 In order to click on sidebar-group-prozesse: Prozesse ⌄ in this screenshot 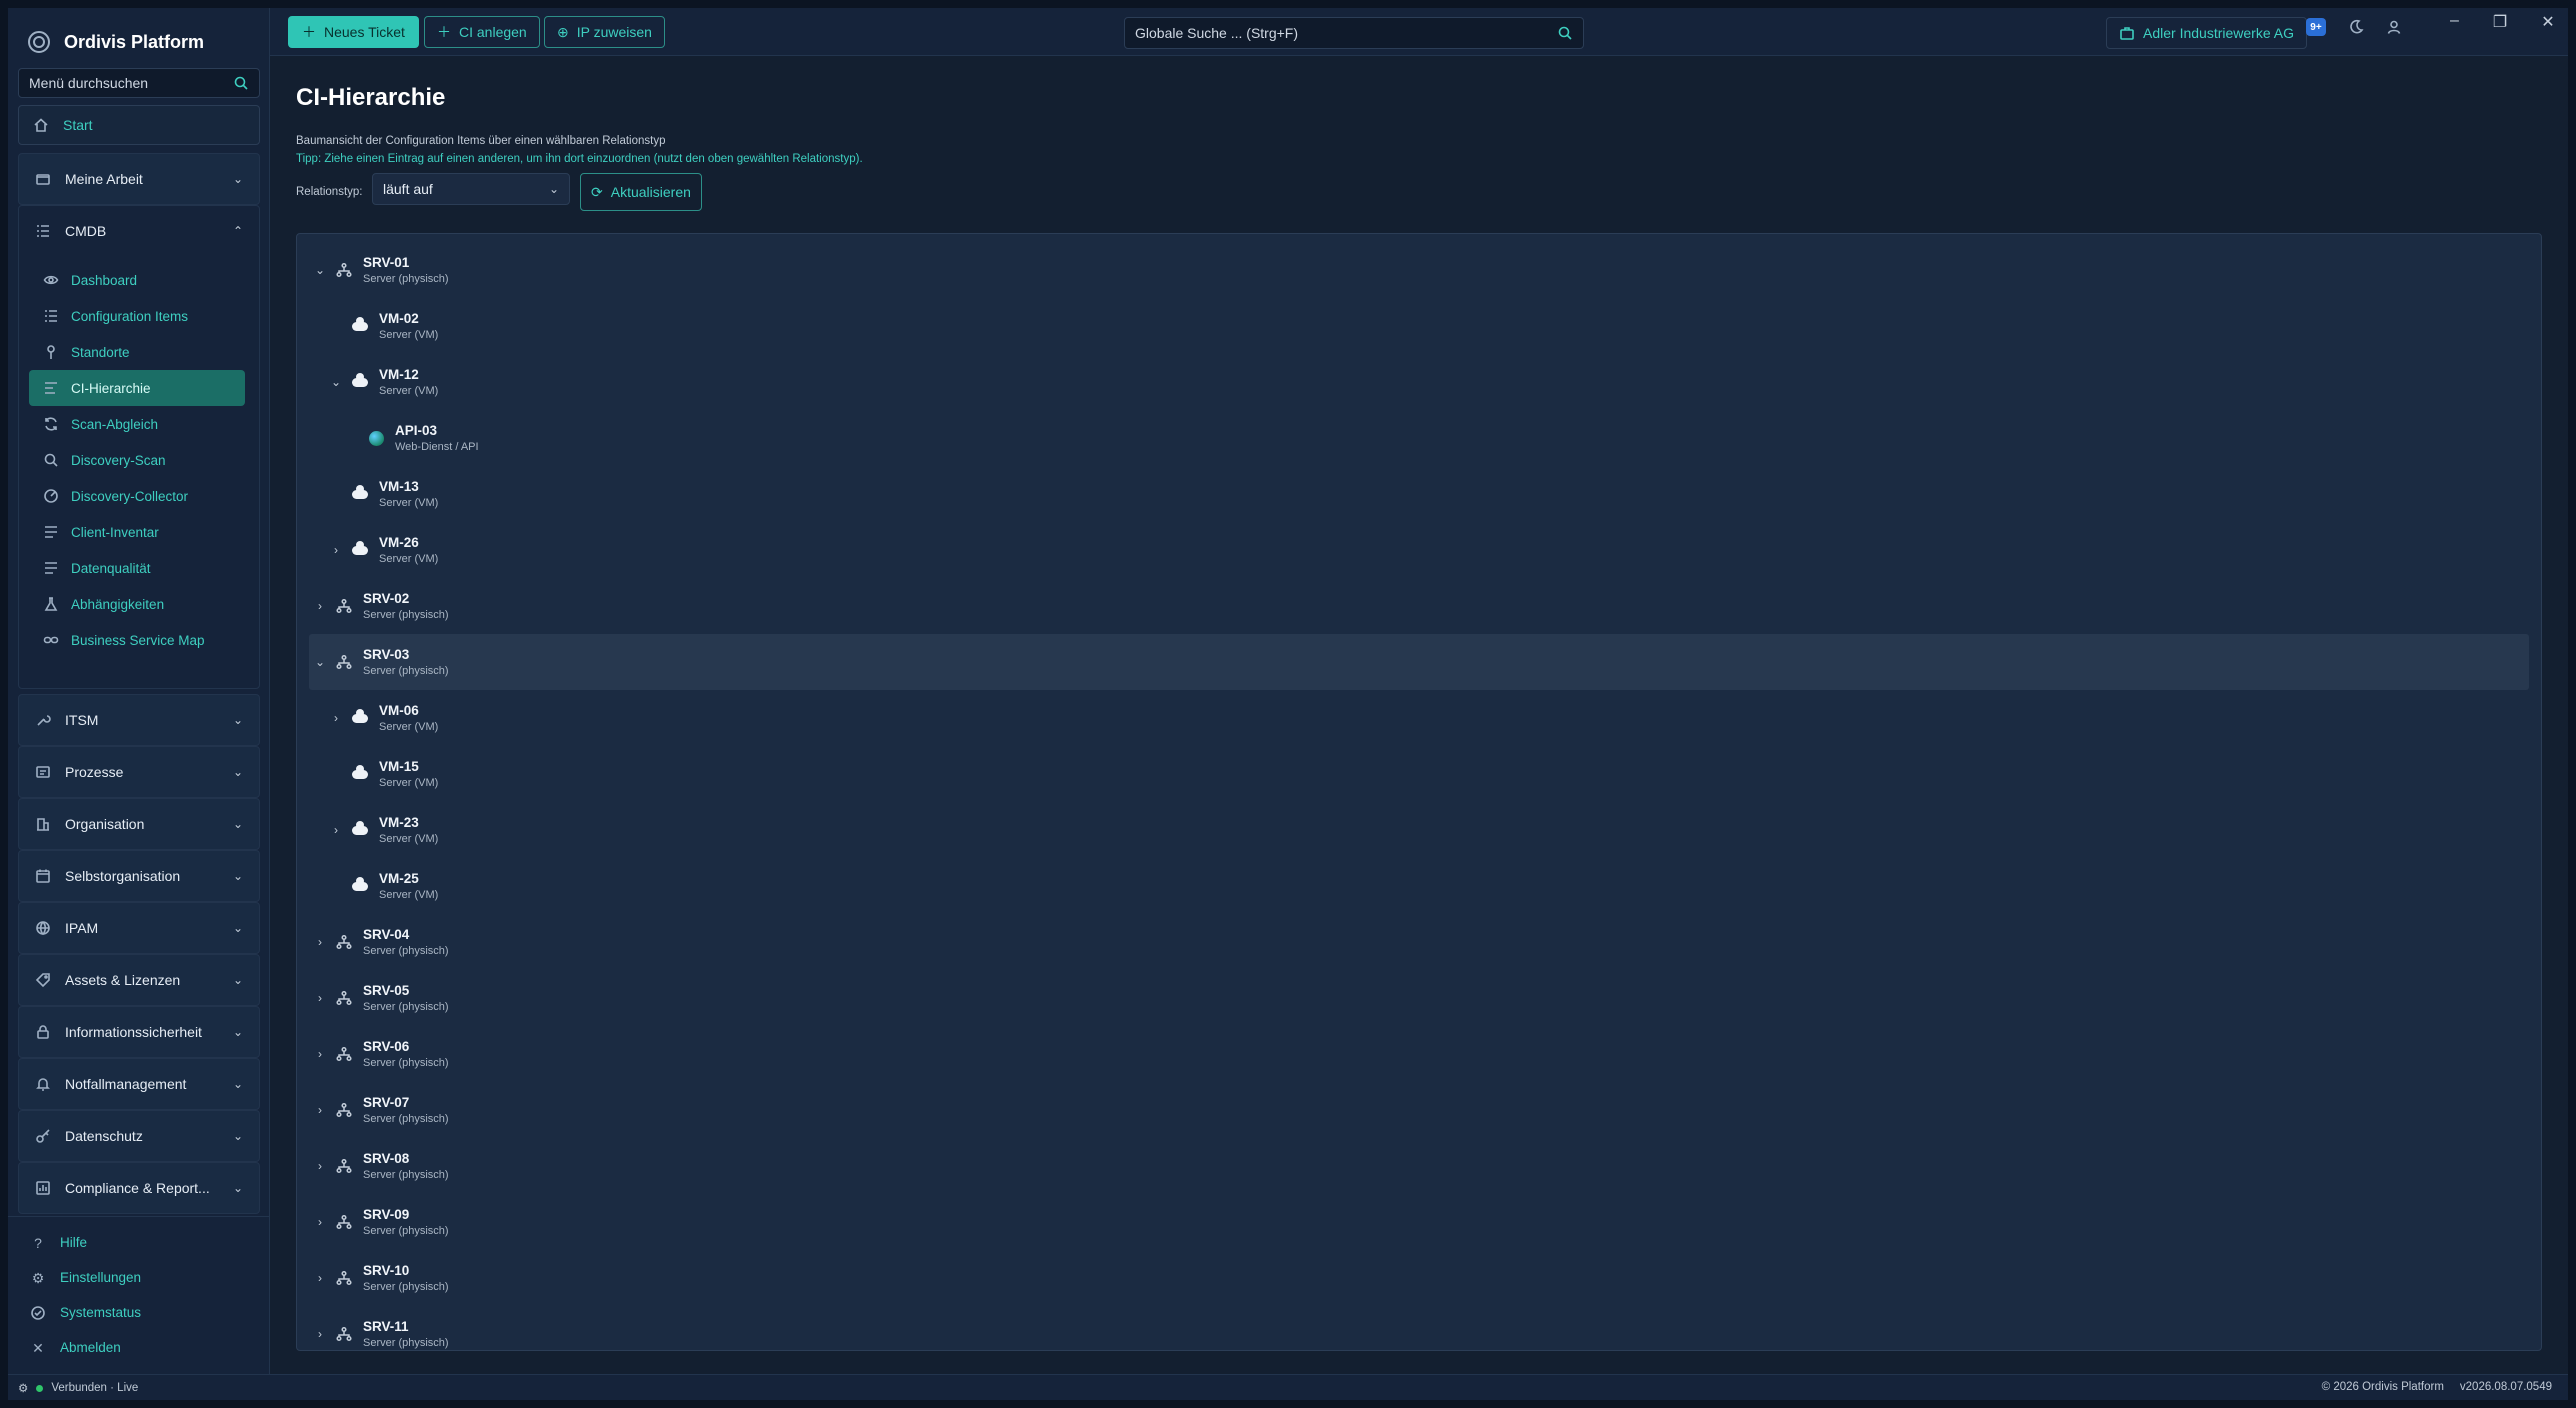, I will do `click(139, 772)`.